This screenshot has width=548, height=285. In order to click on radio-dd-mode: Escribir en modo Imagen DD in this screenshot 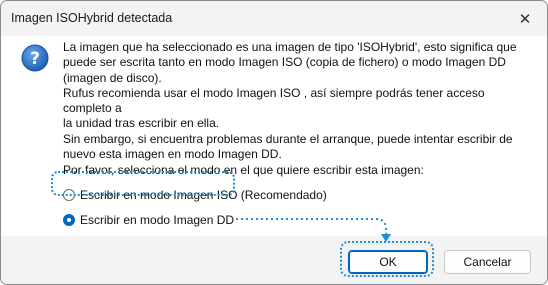, I will do `click(148, 220)`.